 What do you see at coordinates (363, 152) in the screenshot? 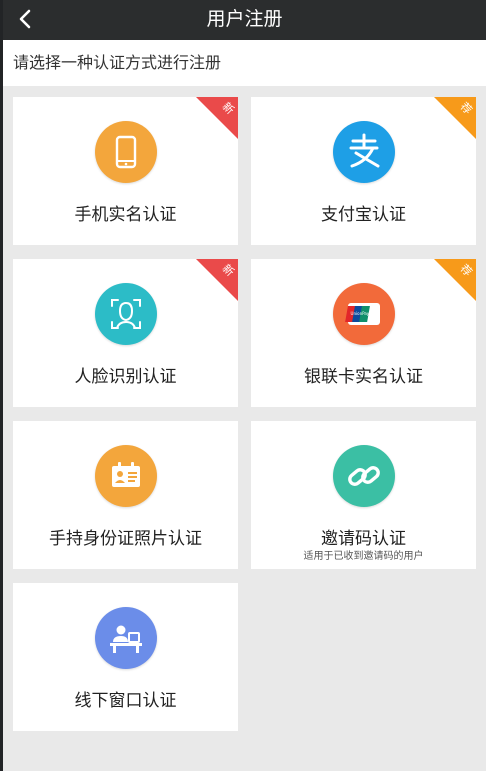
I see `alipay-icon` at bounding box center [363, 152].